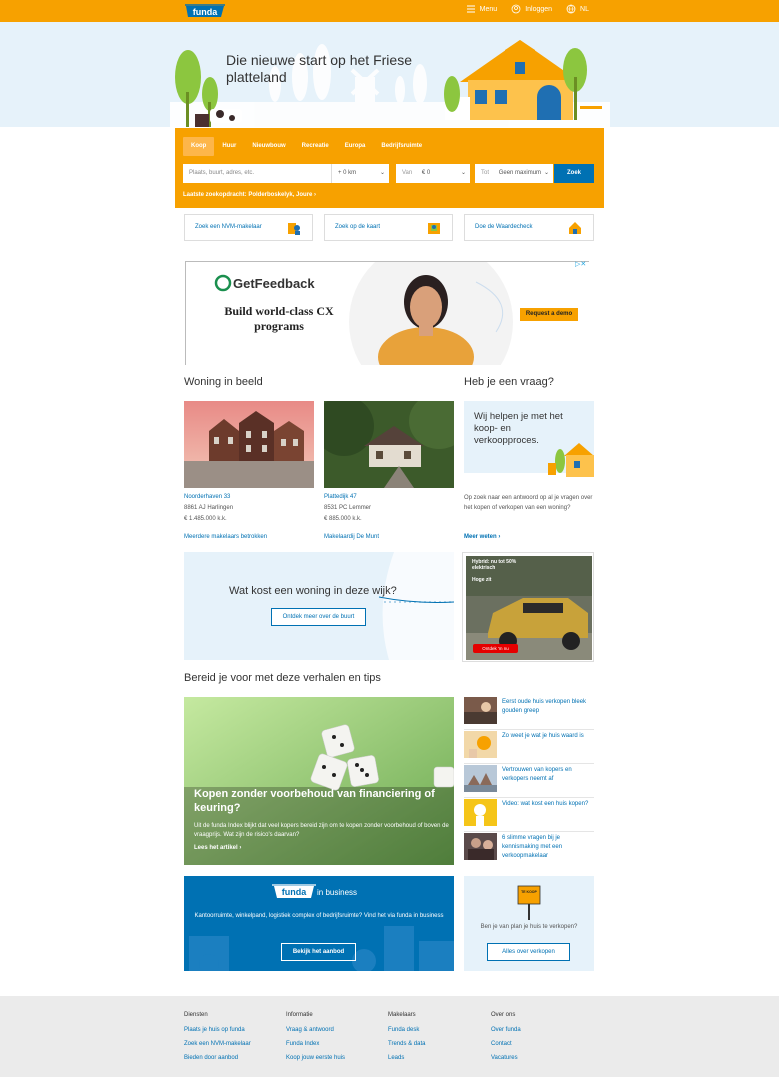 Image resolution: width=779 pixels, height=1077 pixels. What do you see at coordinates (315, 146) in the screenshot?
I see `tab-recreatie: Recreatie` at bounding box center [315, 146].